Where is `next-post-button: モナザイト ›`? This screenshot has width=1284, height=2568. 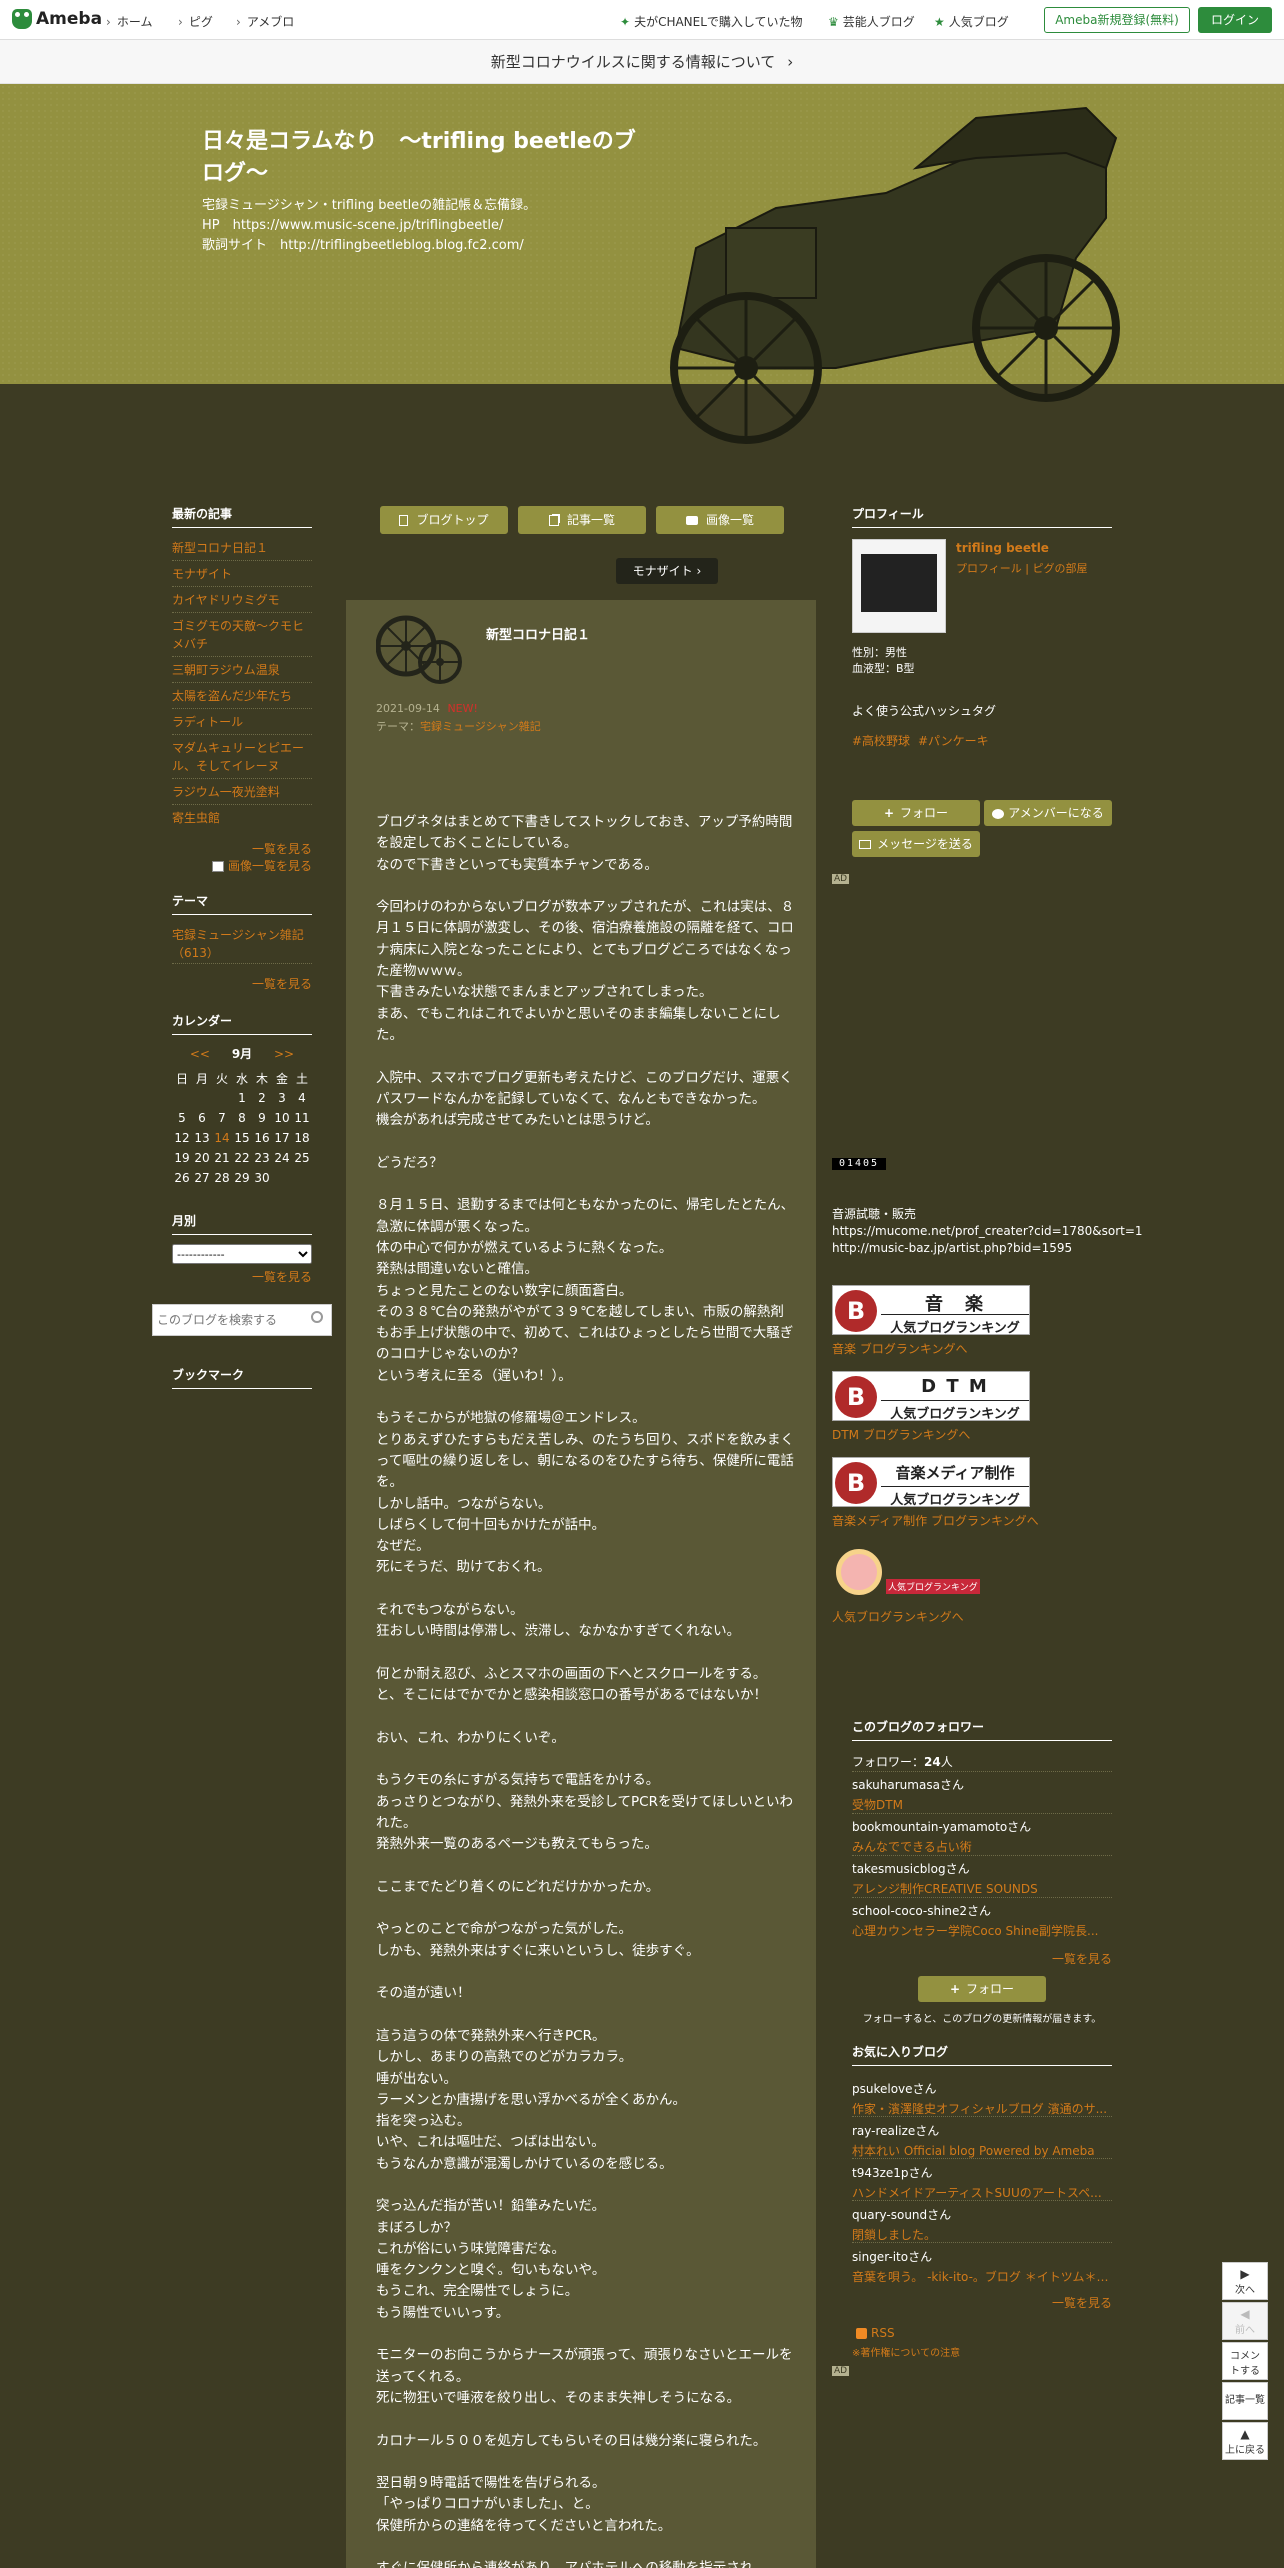
next-post-button: モナザイト › is located at coordinates (667, 571).